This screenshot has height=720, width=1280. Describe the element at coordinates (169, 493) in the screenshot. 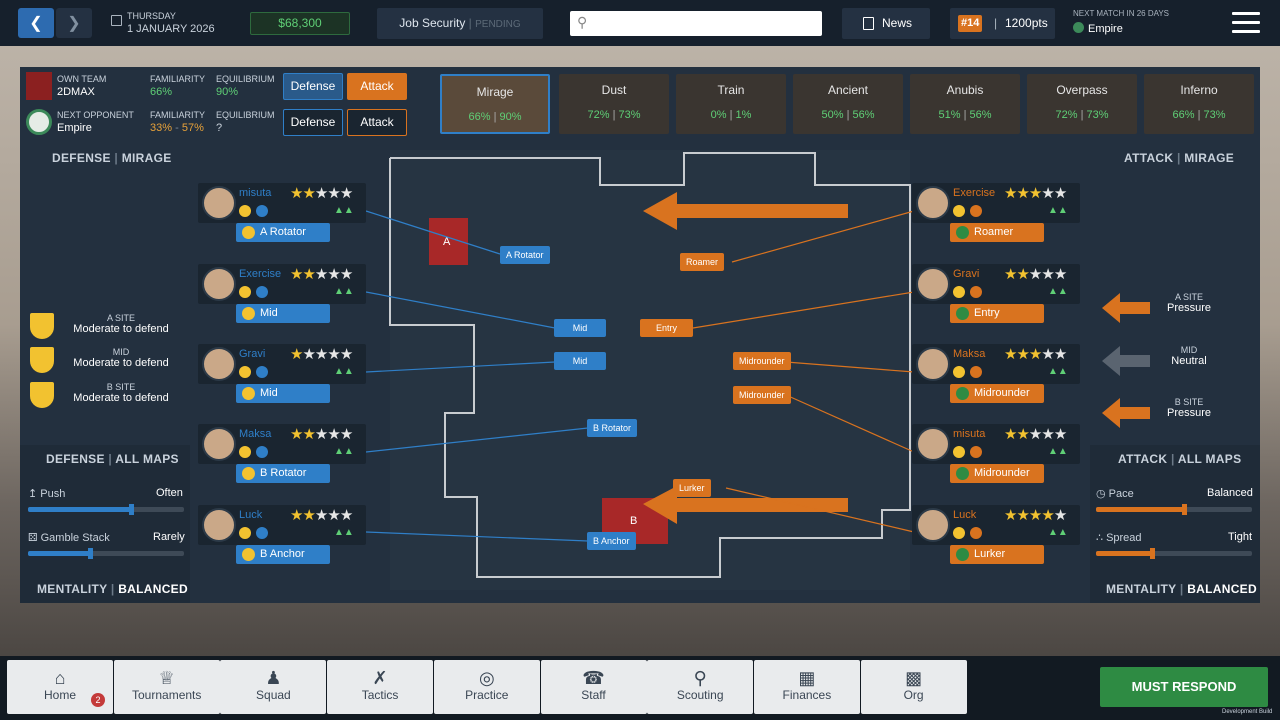

I see `push-value: Often` at that location.